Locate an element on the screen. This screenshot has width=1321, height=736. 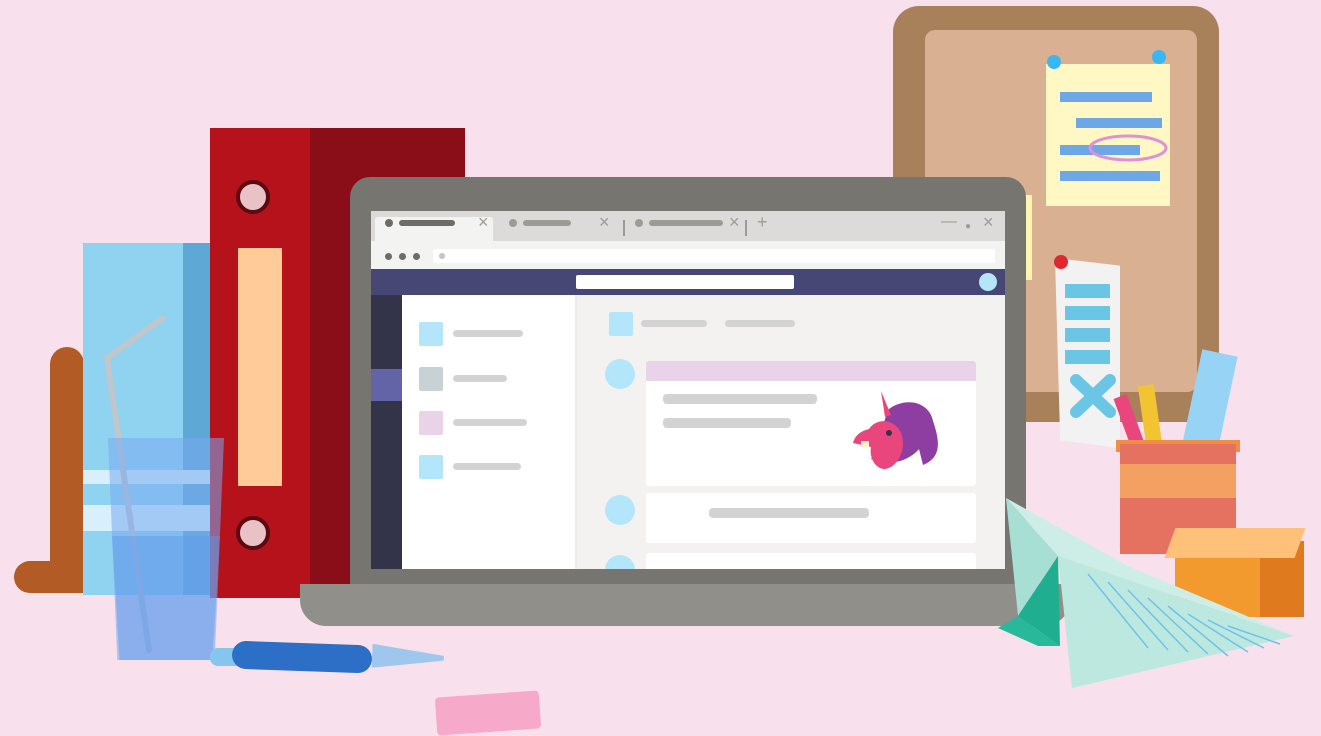
reload-icon is located at coordinates (416, 256).